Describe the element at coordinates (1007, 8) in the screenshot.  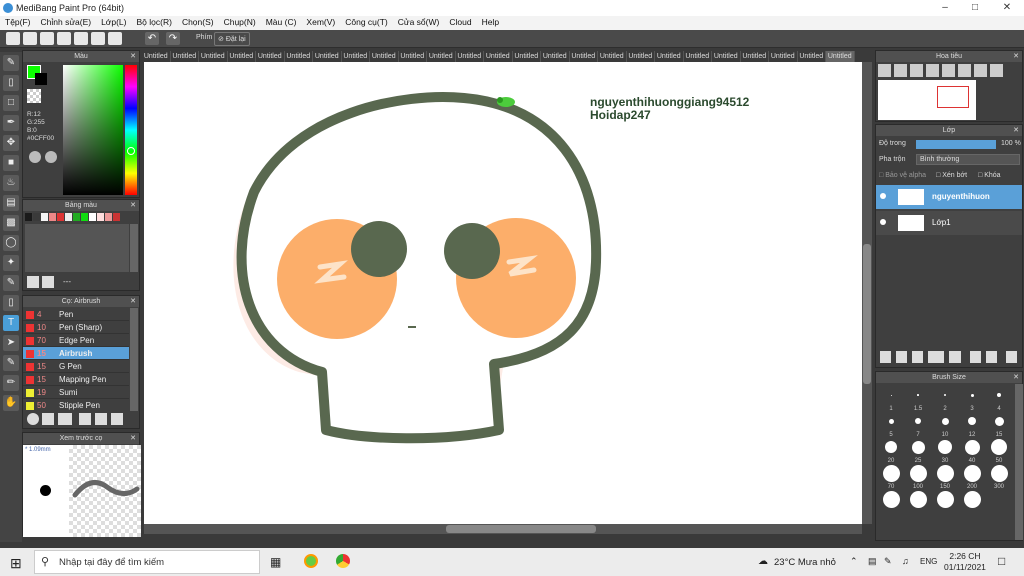
I see `close-icon: ✕` at that location.